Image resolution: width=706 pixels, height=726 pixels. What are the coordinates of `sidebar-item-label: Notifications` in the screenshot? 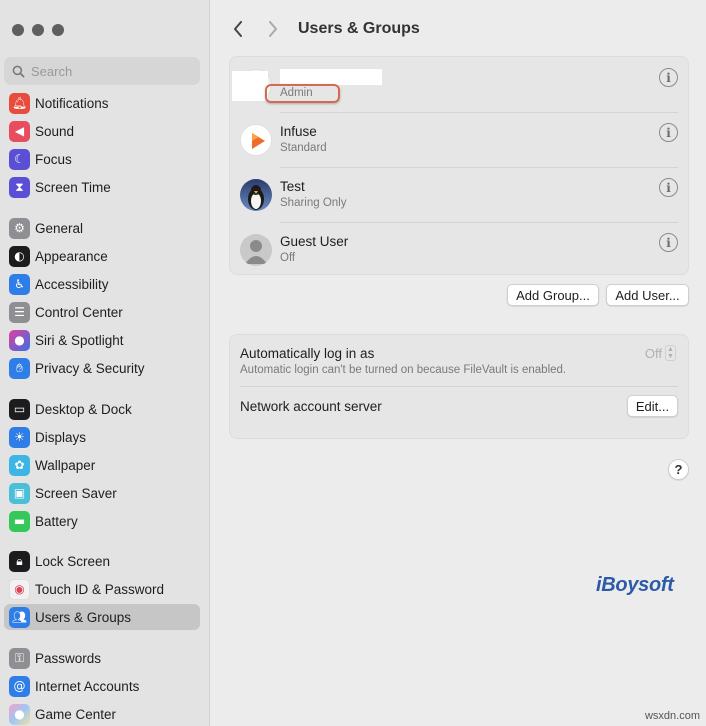 It's located at (72, 103).